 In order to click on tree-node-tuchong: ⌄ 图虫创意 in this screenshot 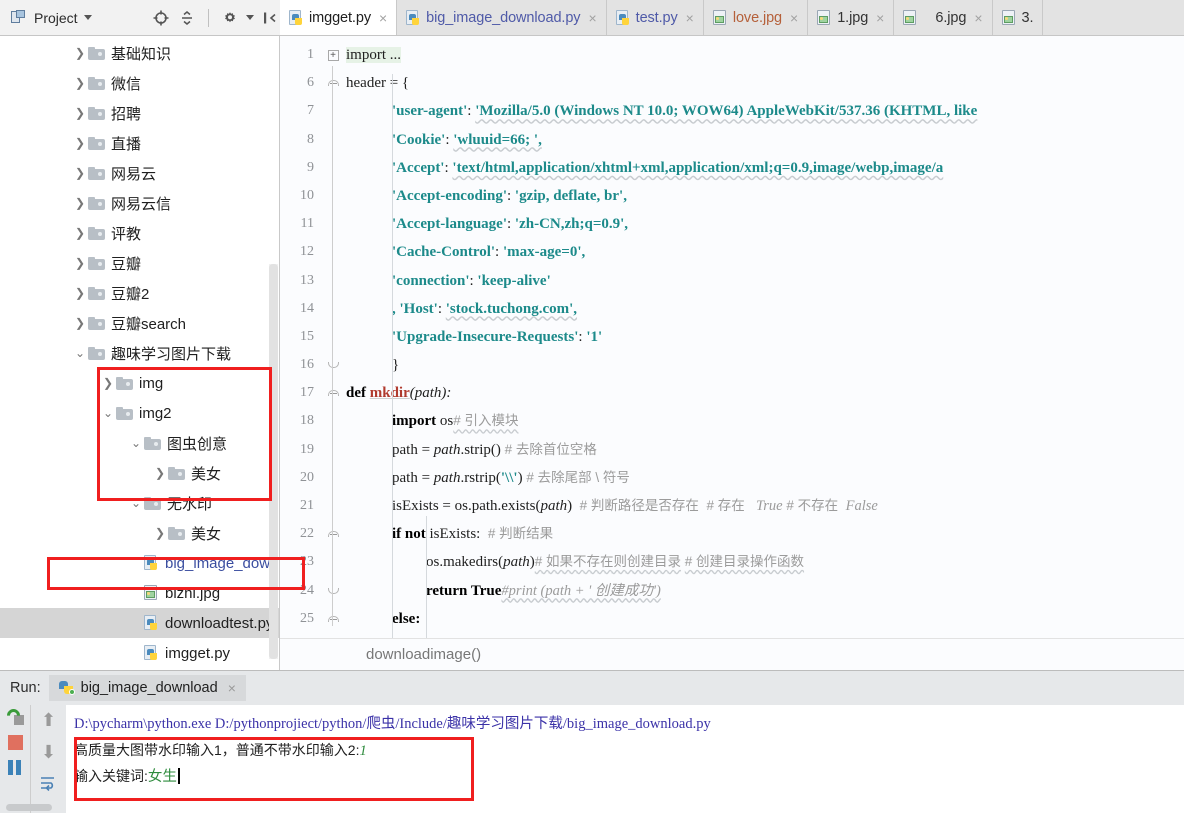, I will do `click(139, 443)`.